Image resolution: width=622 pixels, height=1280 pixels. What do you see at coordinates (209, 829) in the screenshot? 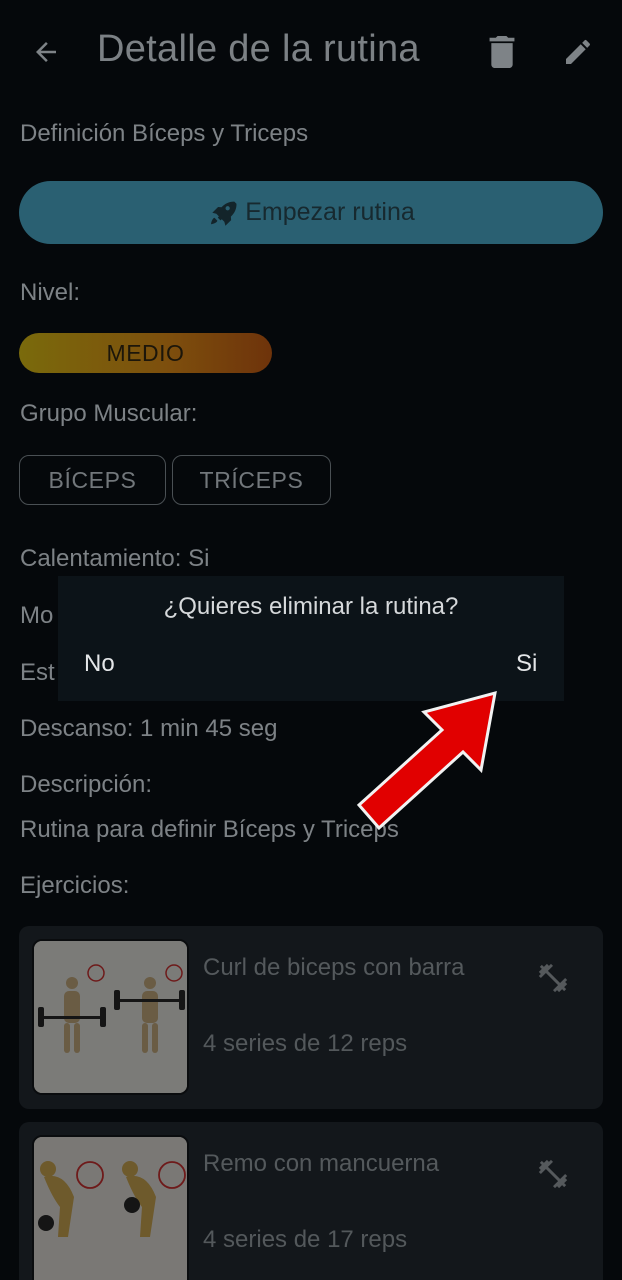
I see `description-text: Rutina para definir Bíceps y Triceps` at bounding box center [209, 829].